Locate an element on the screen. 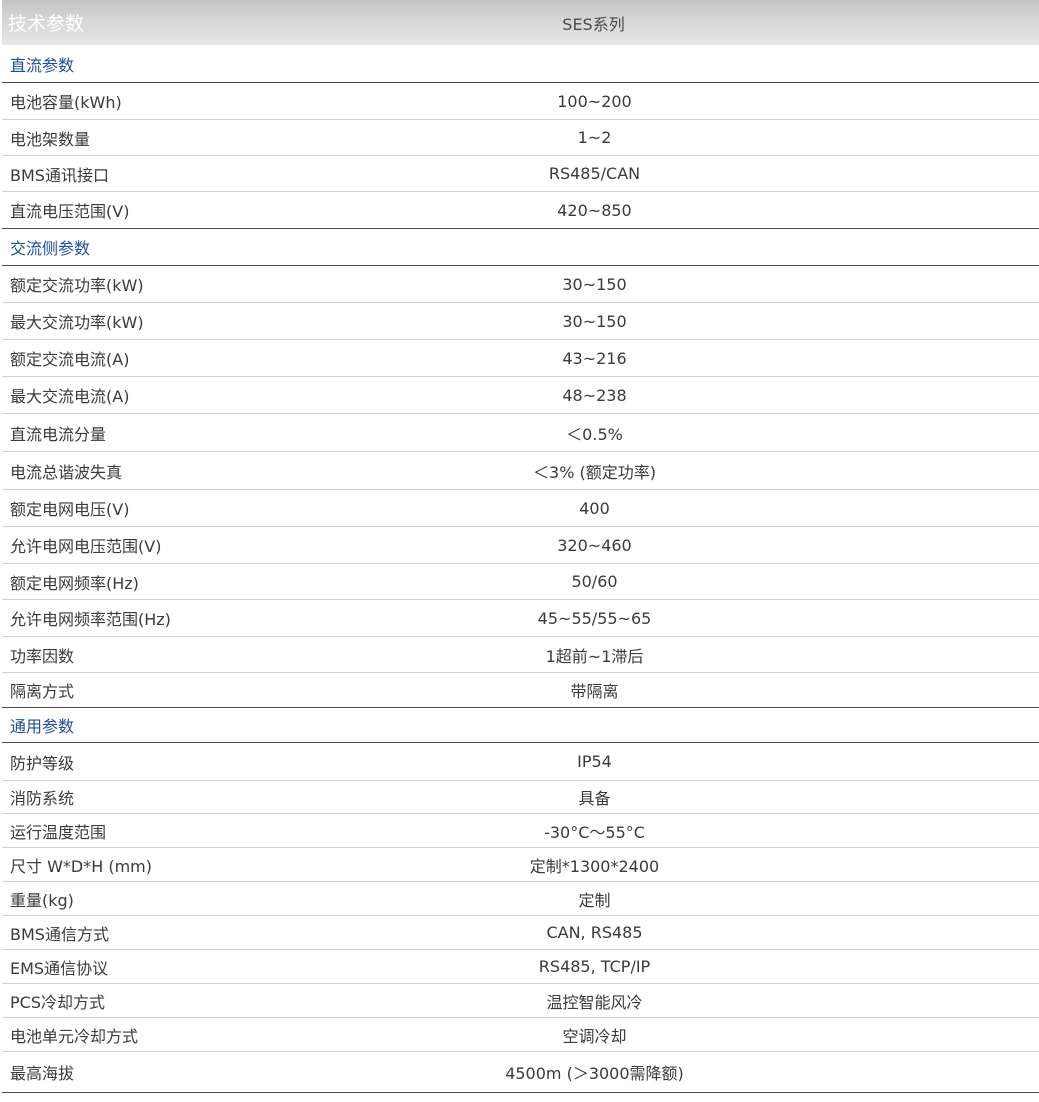 The width and height of the screenshot is (1039, 1102). row-label: BMS通讯接口 is located at coordinates (59, 175).